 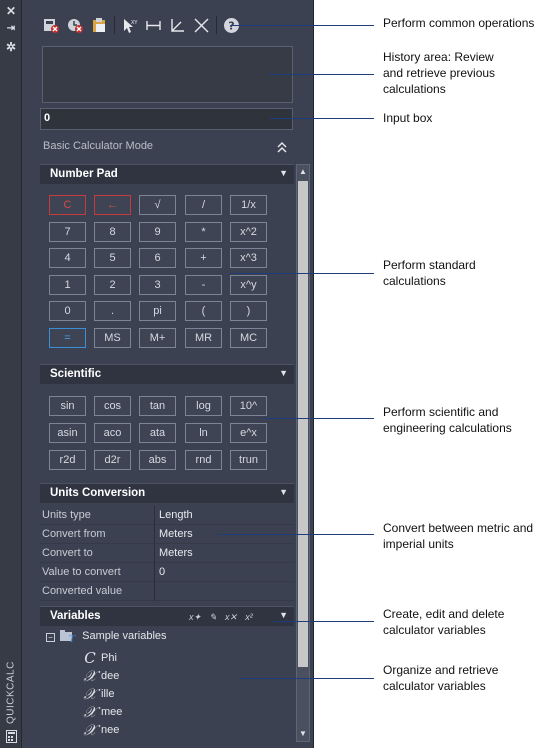 What do you see at coordinates (248, 311) in the screenshot?
I see `numpad-button: )` at bounding box center [248, 311].